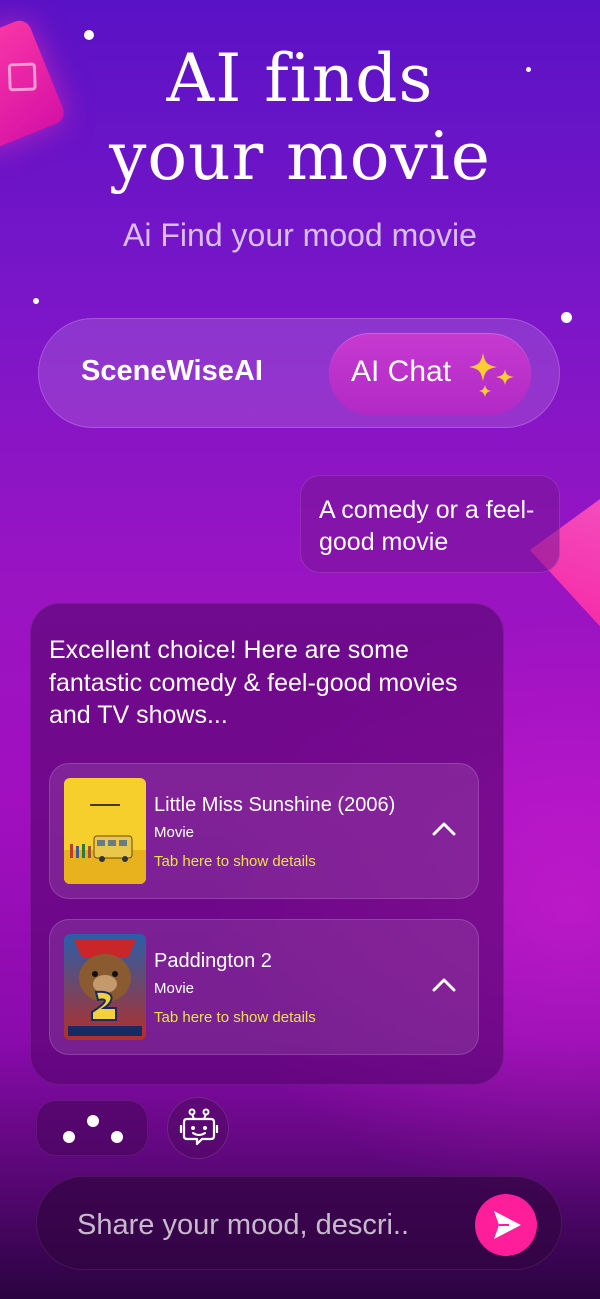 The height and width of the screenshot is (1299, 600). What do you see at coordinates (92, 1128) in the screenshot?
I see `typing-indicator` at bounding box center [92, 1128].